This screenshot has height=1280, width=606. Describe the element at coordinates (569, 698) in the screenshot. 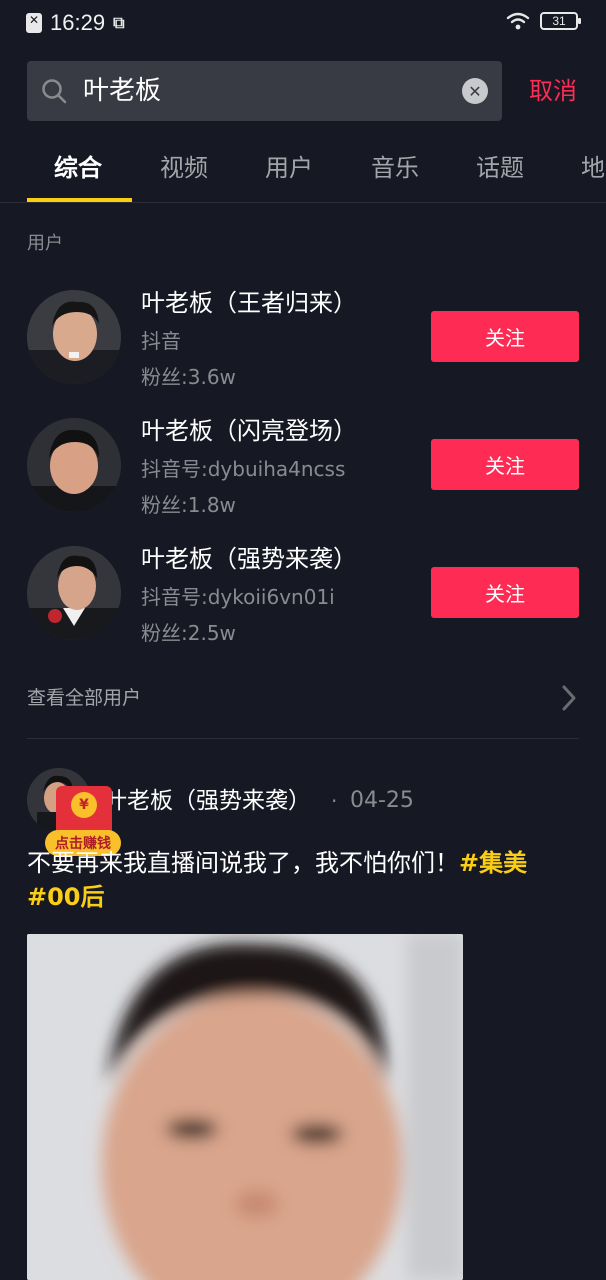

I see `chevron-right-icon` at that location.